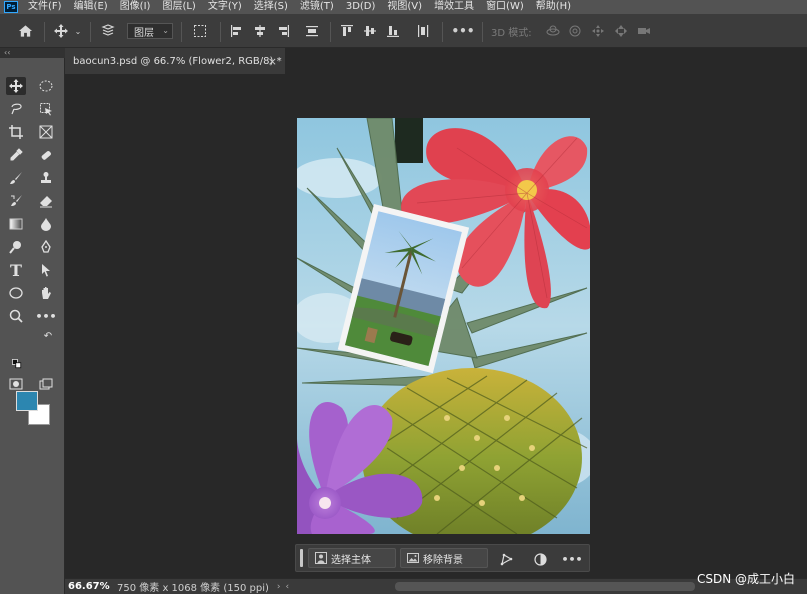 Image resolution: width=807 pixels, height=594 pixels. Describe the element at coordinates (370, 31) in the screenshot. I see `align-middle-v-icon` at that location.